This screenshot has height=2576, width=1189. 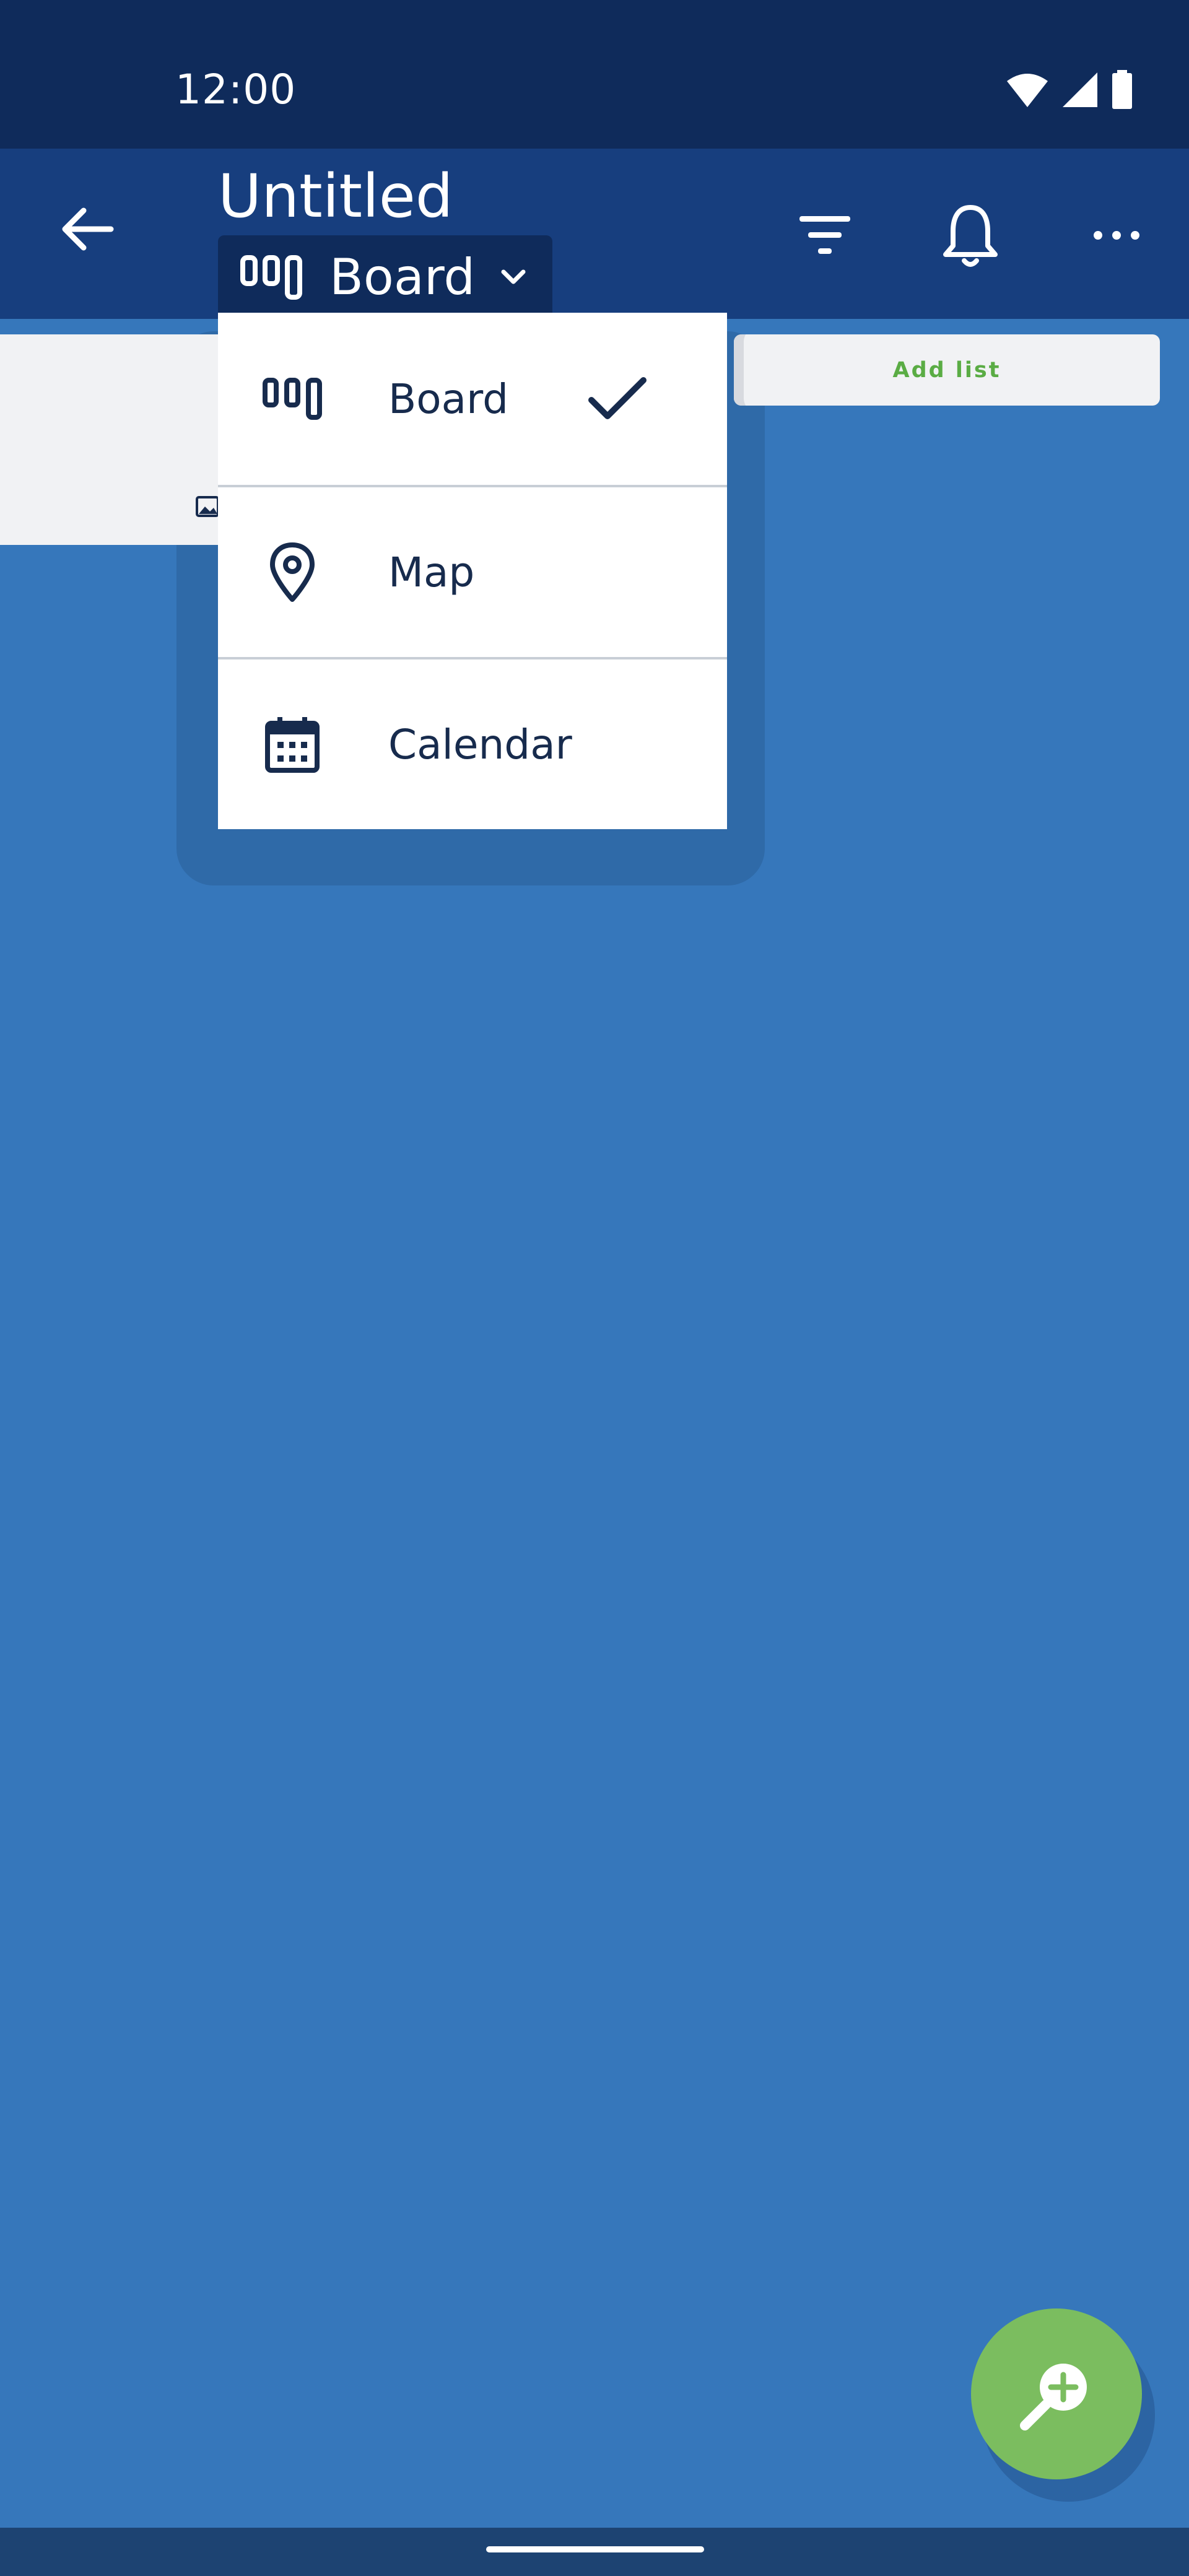 I want to click on menu-item-map: Map, so click(x=472, y=571).